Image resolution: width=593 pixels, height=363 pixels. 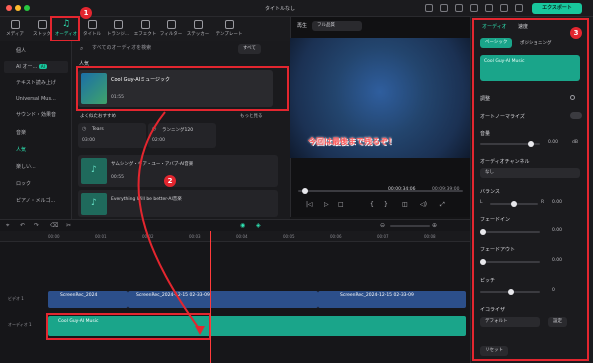 What do you see at coordinates (198, 24) in the screenshot?
I see `sticker-icon` at bounding box center [198, 24].